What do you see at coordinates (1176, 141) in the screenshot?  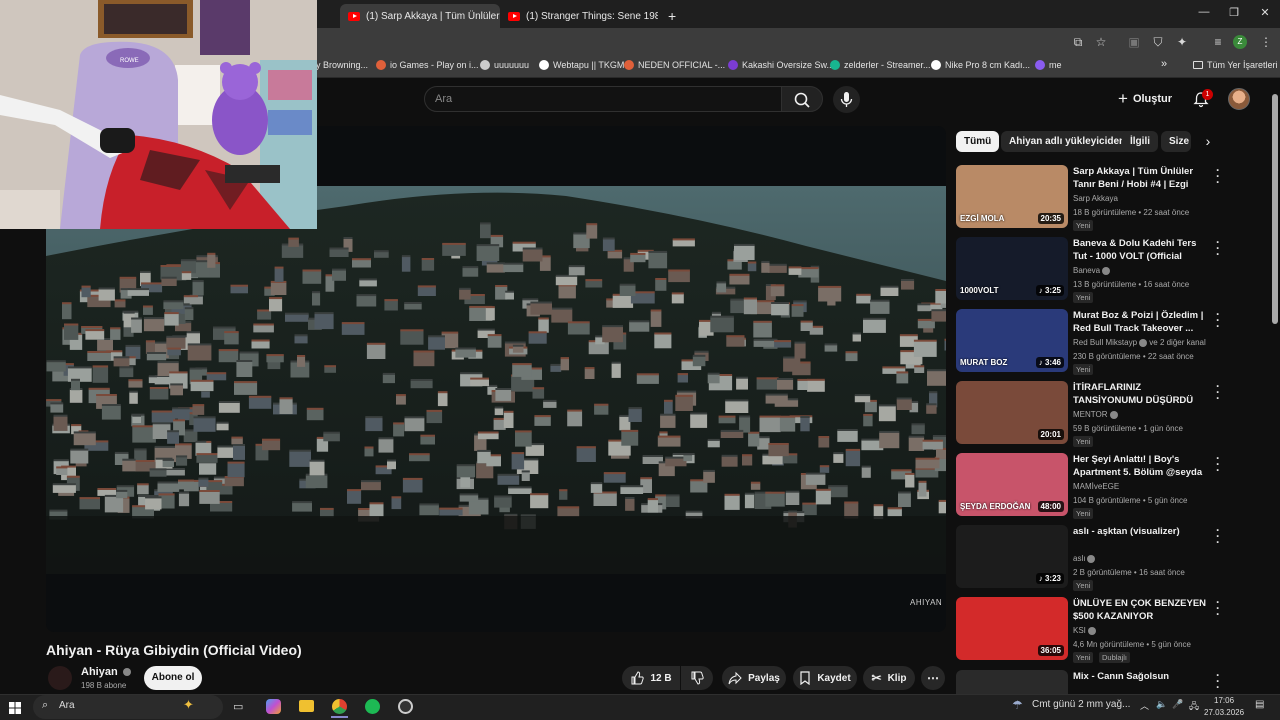 I see `chip-for-you: Size` at bounding box center [1176, 141].